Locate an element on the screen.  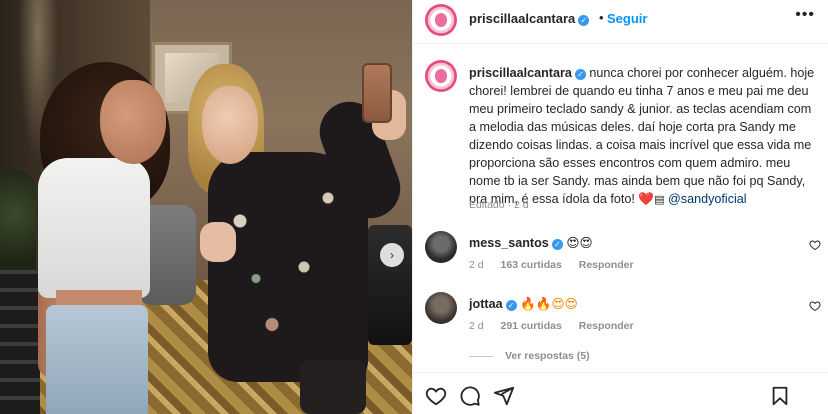
follow-button: Seguir is located at coordinates (627, 18).